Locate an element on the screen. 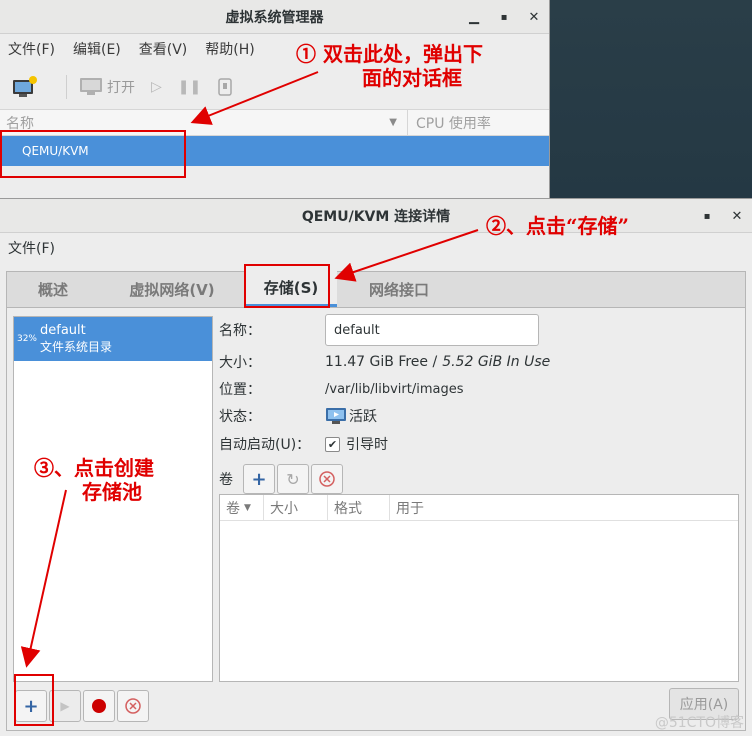  menu-help: 帮助(H) is located at coordinates (229, 49).